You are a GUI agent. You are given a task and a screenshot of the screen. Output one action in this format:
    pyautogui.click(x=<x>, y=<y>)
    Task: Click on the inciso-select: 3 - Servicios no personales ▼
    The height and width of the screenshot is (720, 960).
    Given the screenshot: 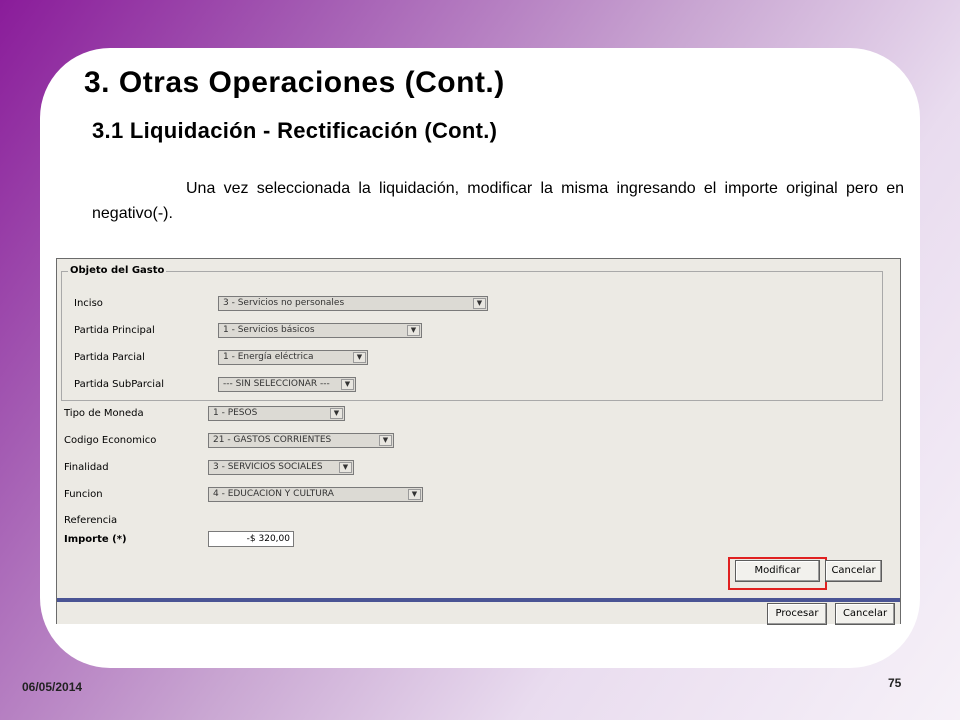 What is the action you would take?
    pyautogui.click(x=353, y=303)
    